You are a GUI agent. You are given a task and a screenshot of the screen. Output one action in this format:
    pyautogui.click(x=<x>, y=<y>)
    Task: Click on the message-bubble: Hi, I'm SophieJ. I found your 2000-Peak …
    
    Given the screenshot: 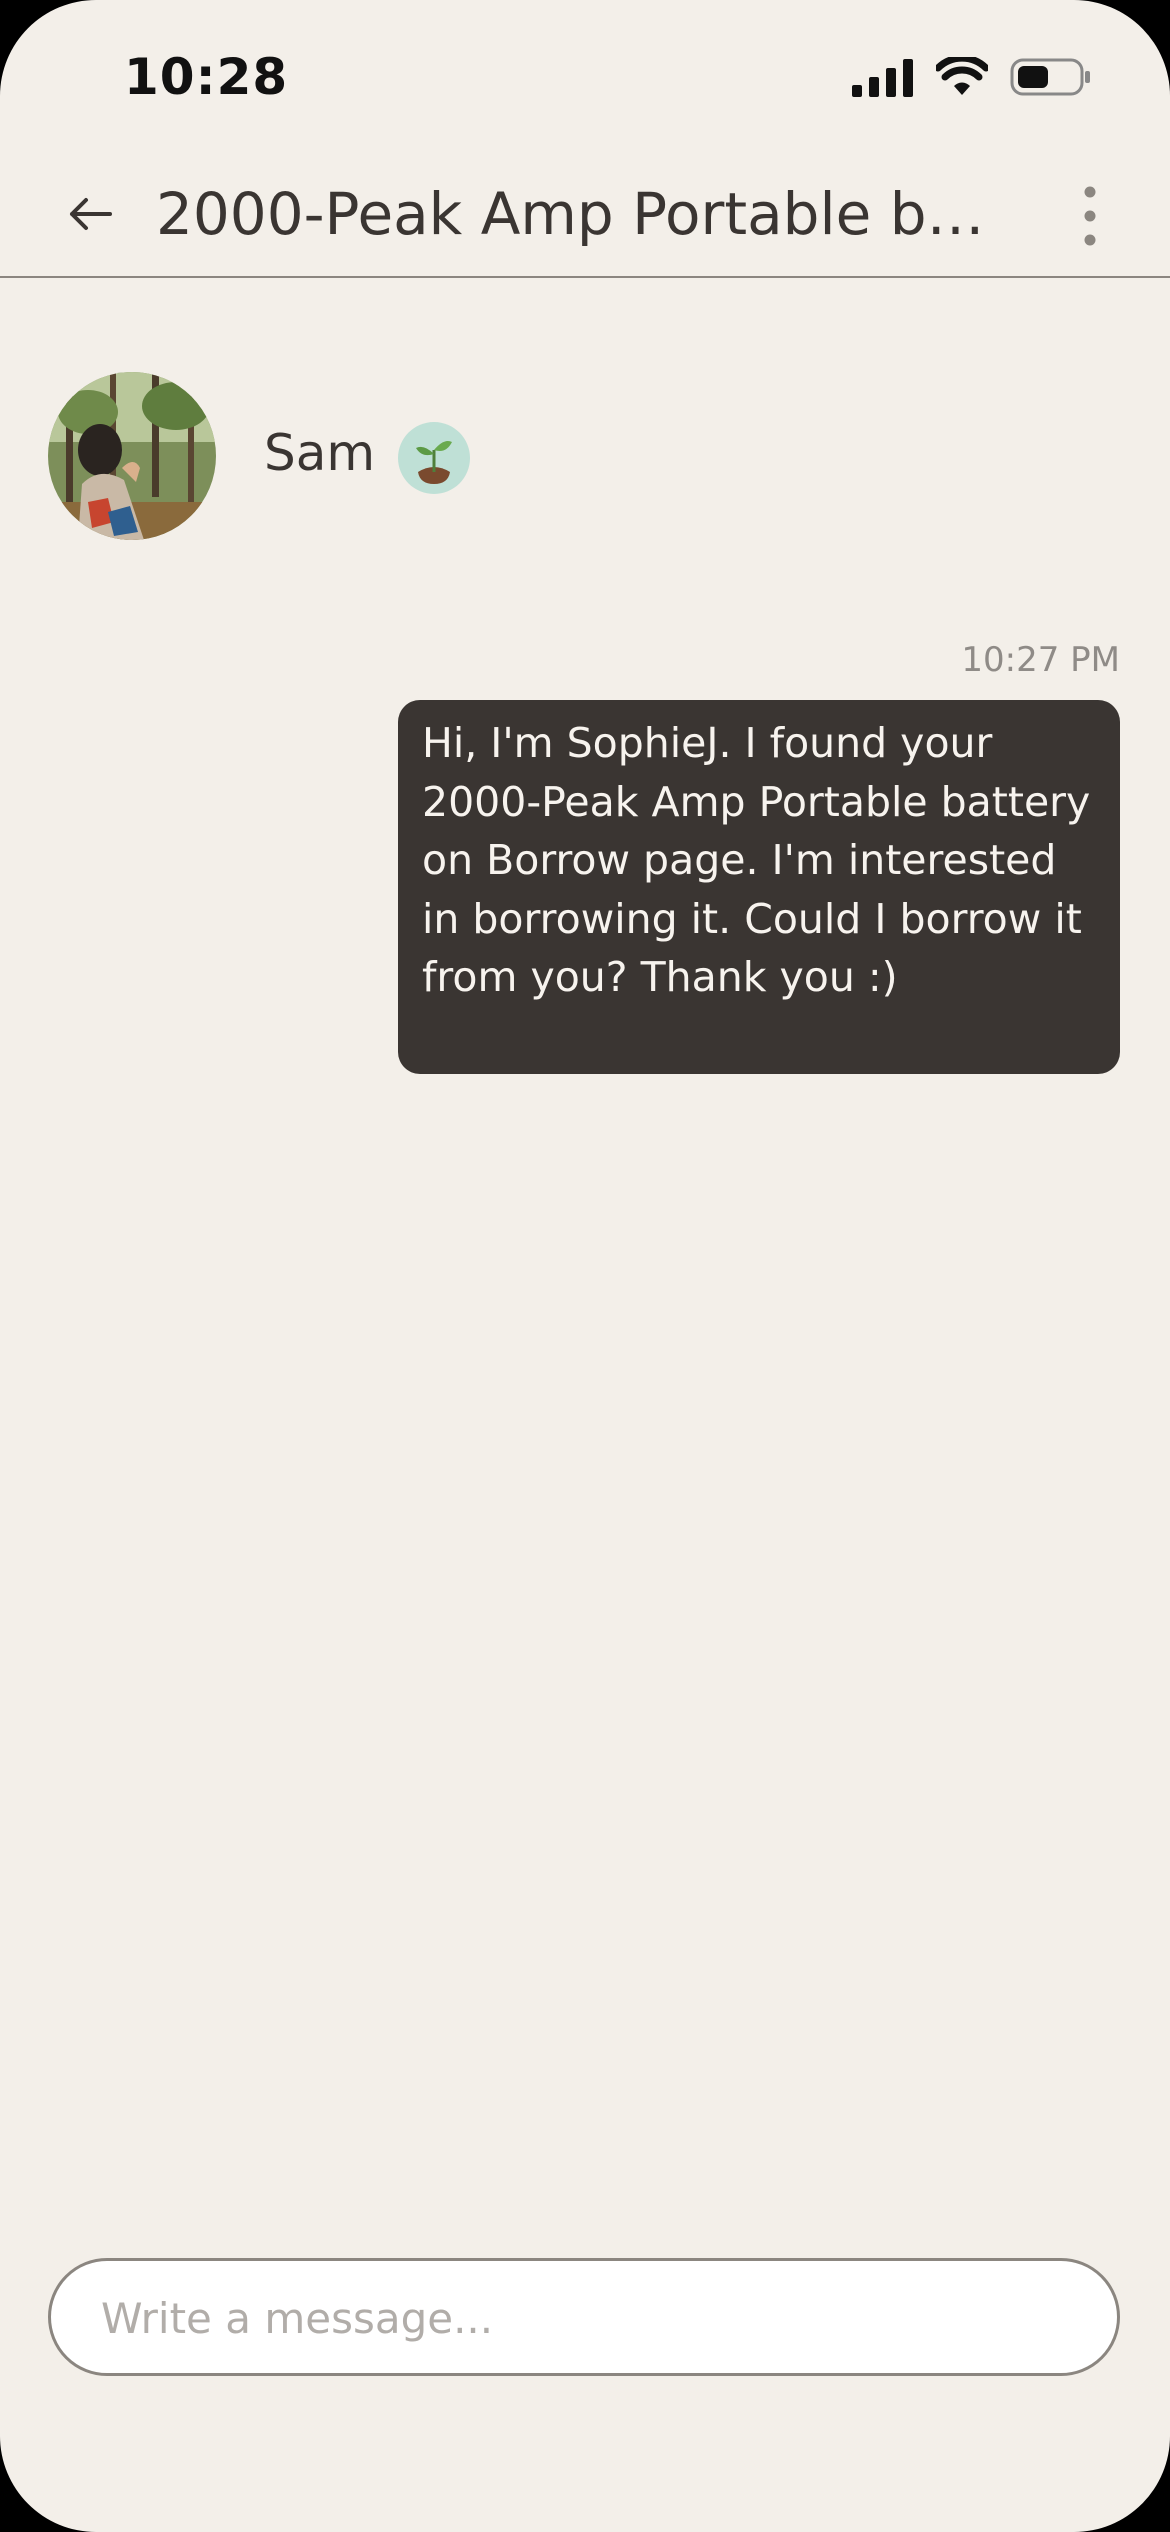 What is the action you would take?
    pyautogui.click(x=759, y=887)
    